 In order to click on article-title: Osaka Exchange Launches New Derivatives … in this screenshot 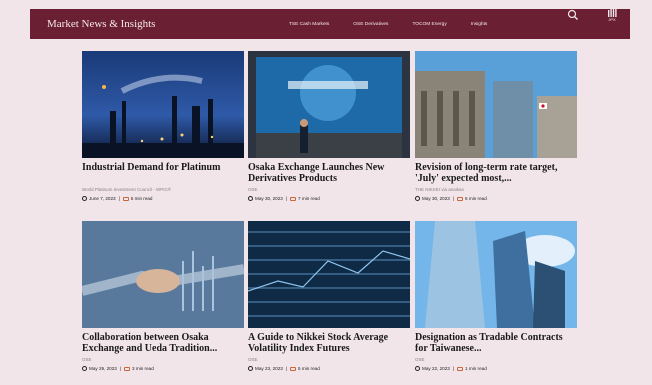, I will do `click(329, 173)`.